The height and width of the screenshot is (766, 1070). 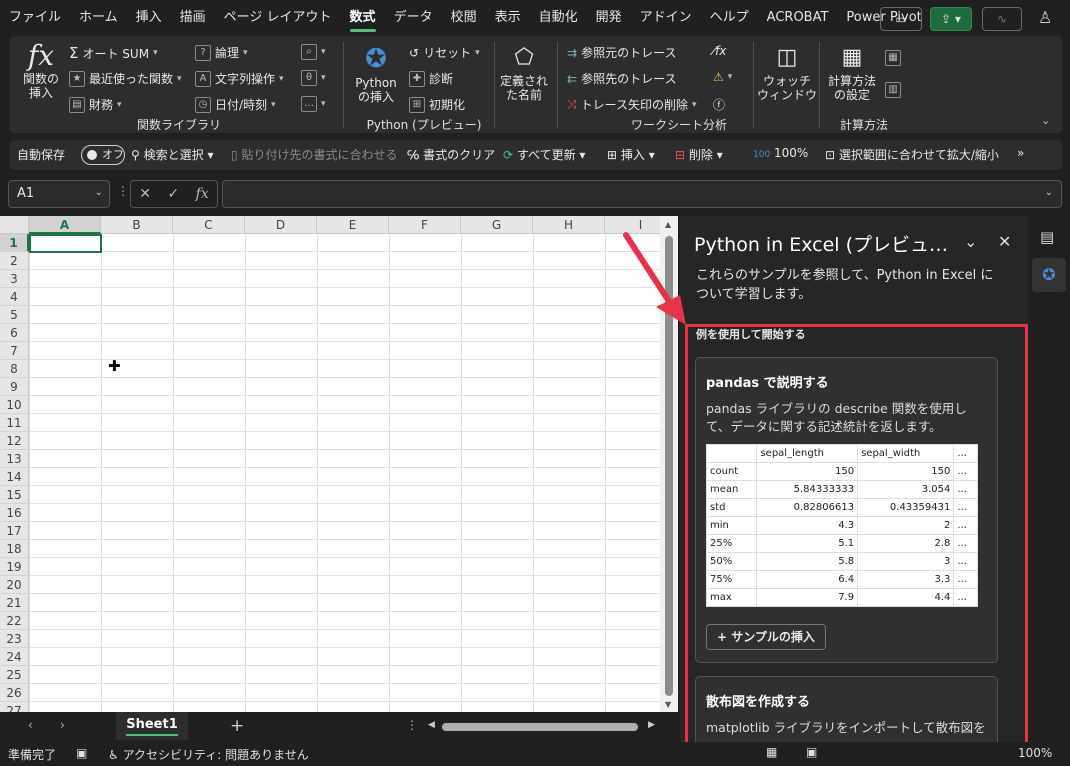 I want to click on row-header-27: 27, so click(x=14, y=707).